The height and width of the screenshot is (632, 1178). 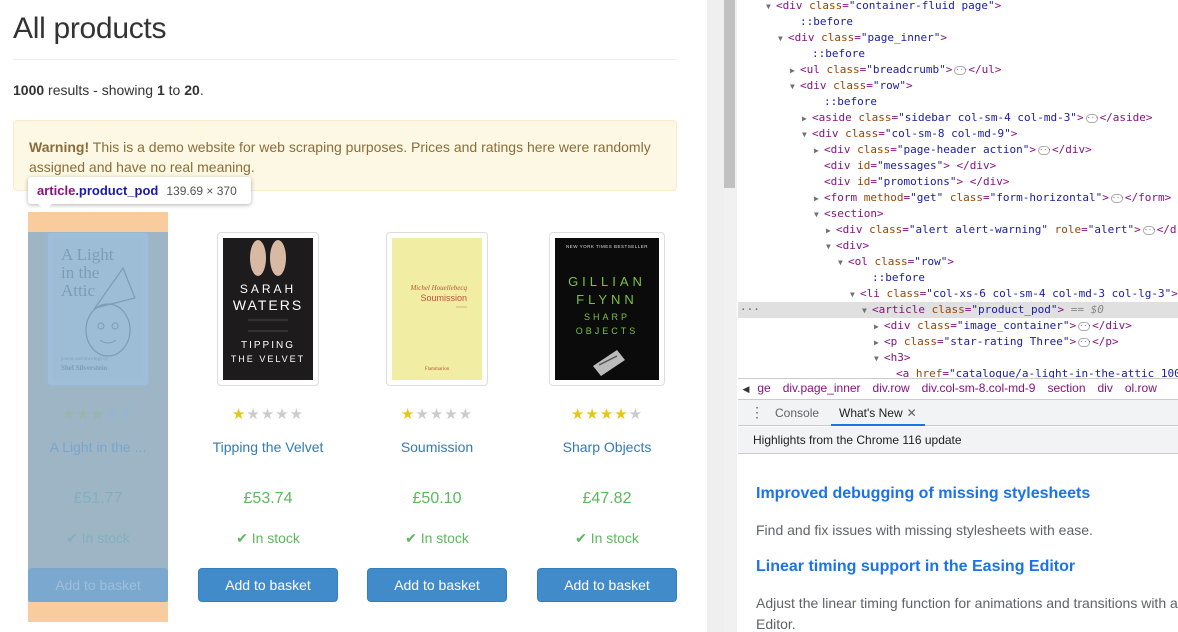 I want to click on dom-node: ▶ <div class="image_container"> ···</div>, so click(x=958, y=326).